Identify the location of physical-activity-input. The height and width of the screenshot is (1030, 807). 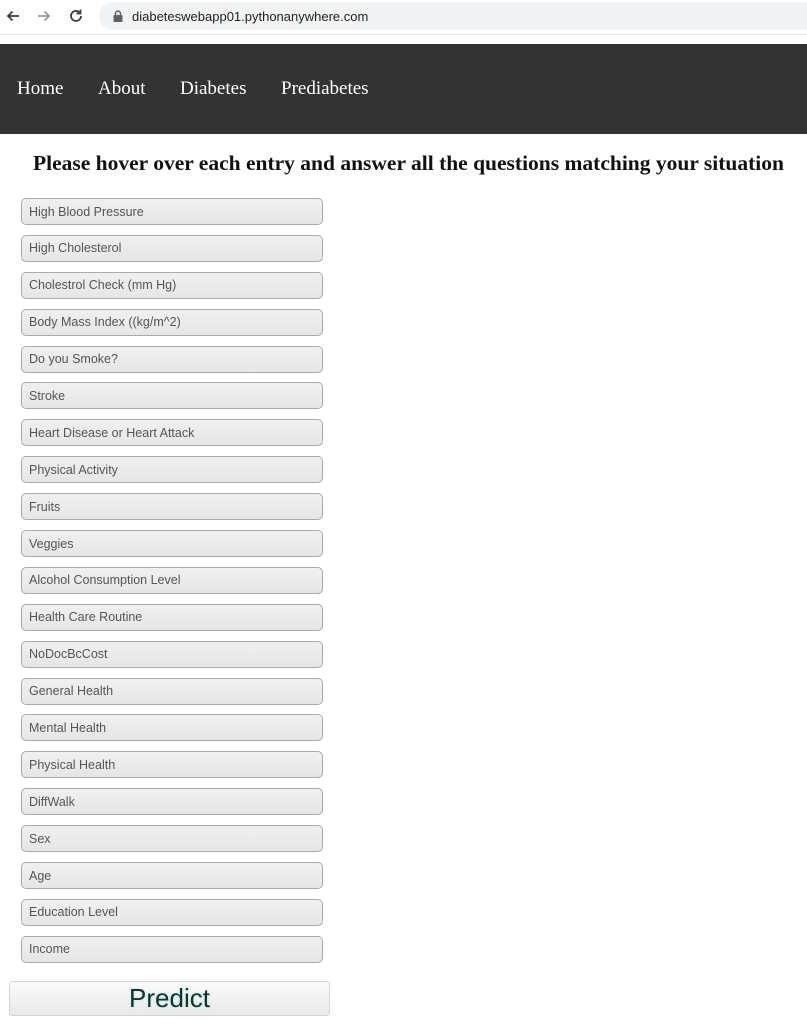
(172, 470).